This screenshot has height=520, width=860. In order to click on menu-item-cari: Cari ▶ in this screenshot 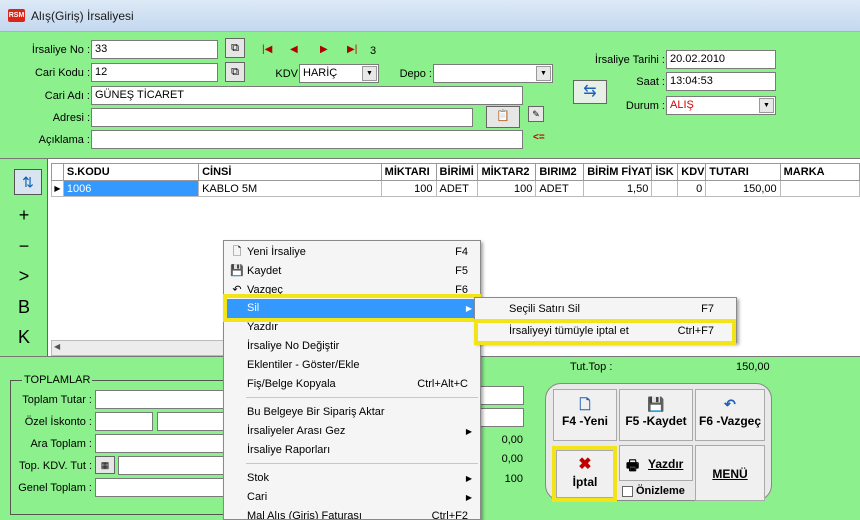, I will do `click(352, 497)`.